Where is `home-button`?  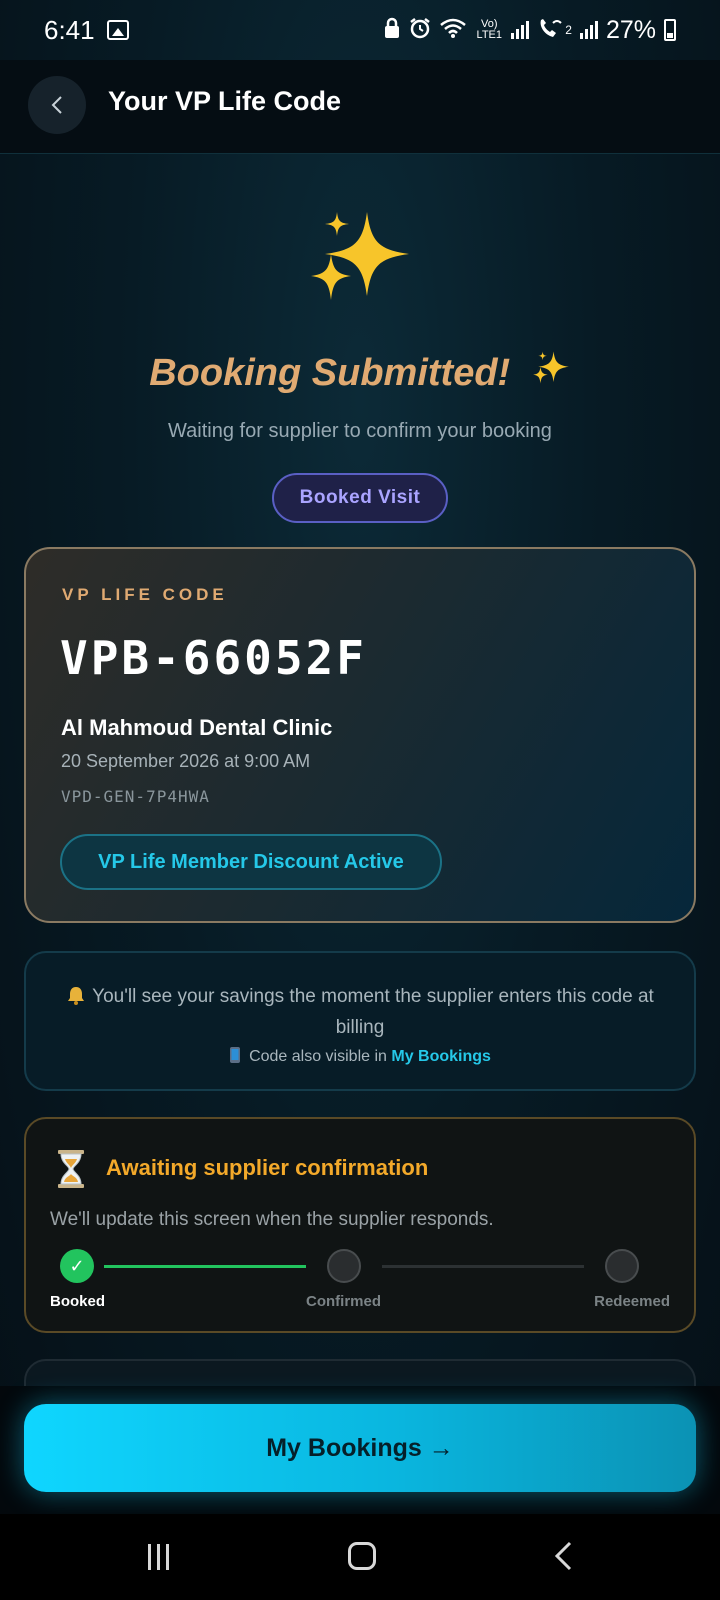 home-button is located at coordinates (362, 1556).